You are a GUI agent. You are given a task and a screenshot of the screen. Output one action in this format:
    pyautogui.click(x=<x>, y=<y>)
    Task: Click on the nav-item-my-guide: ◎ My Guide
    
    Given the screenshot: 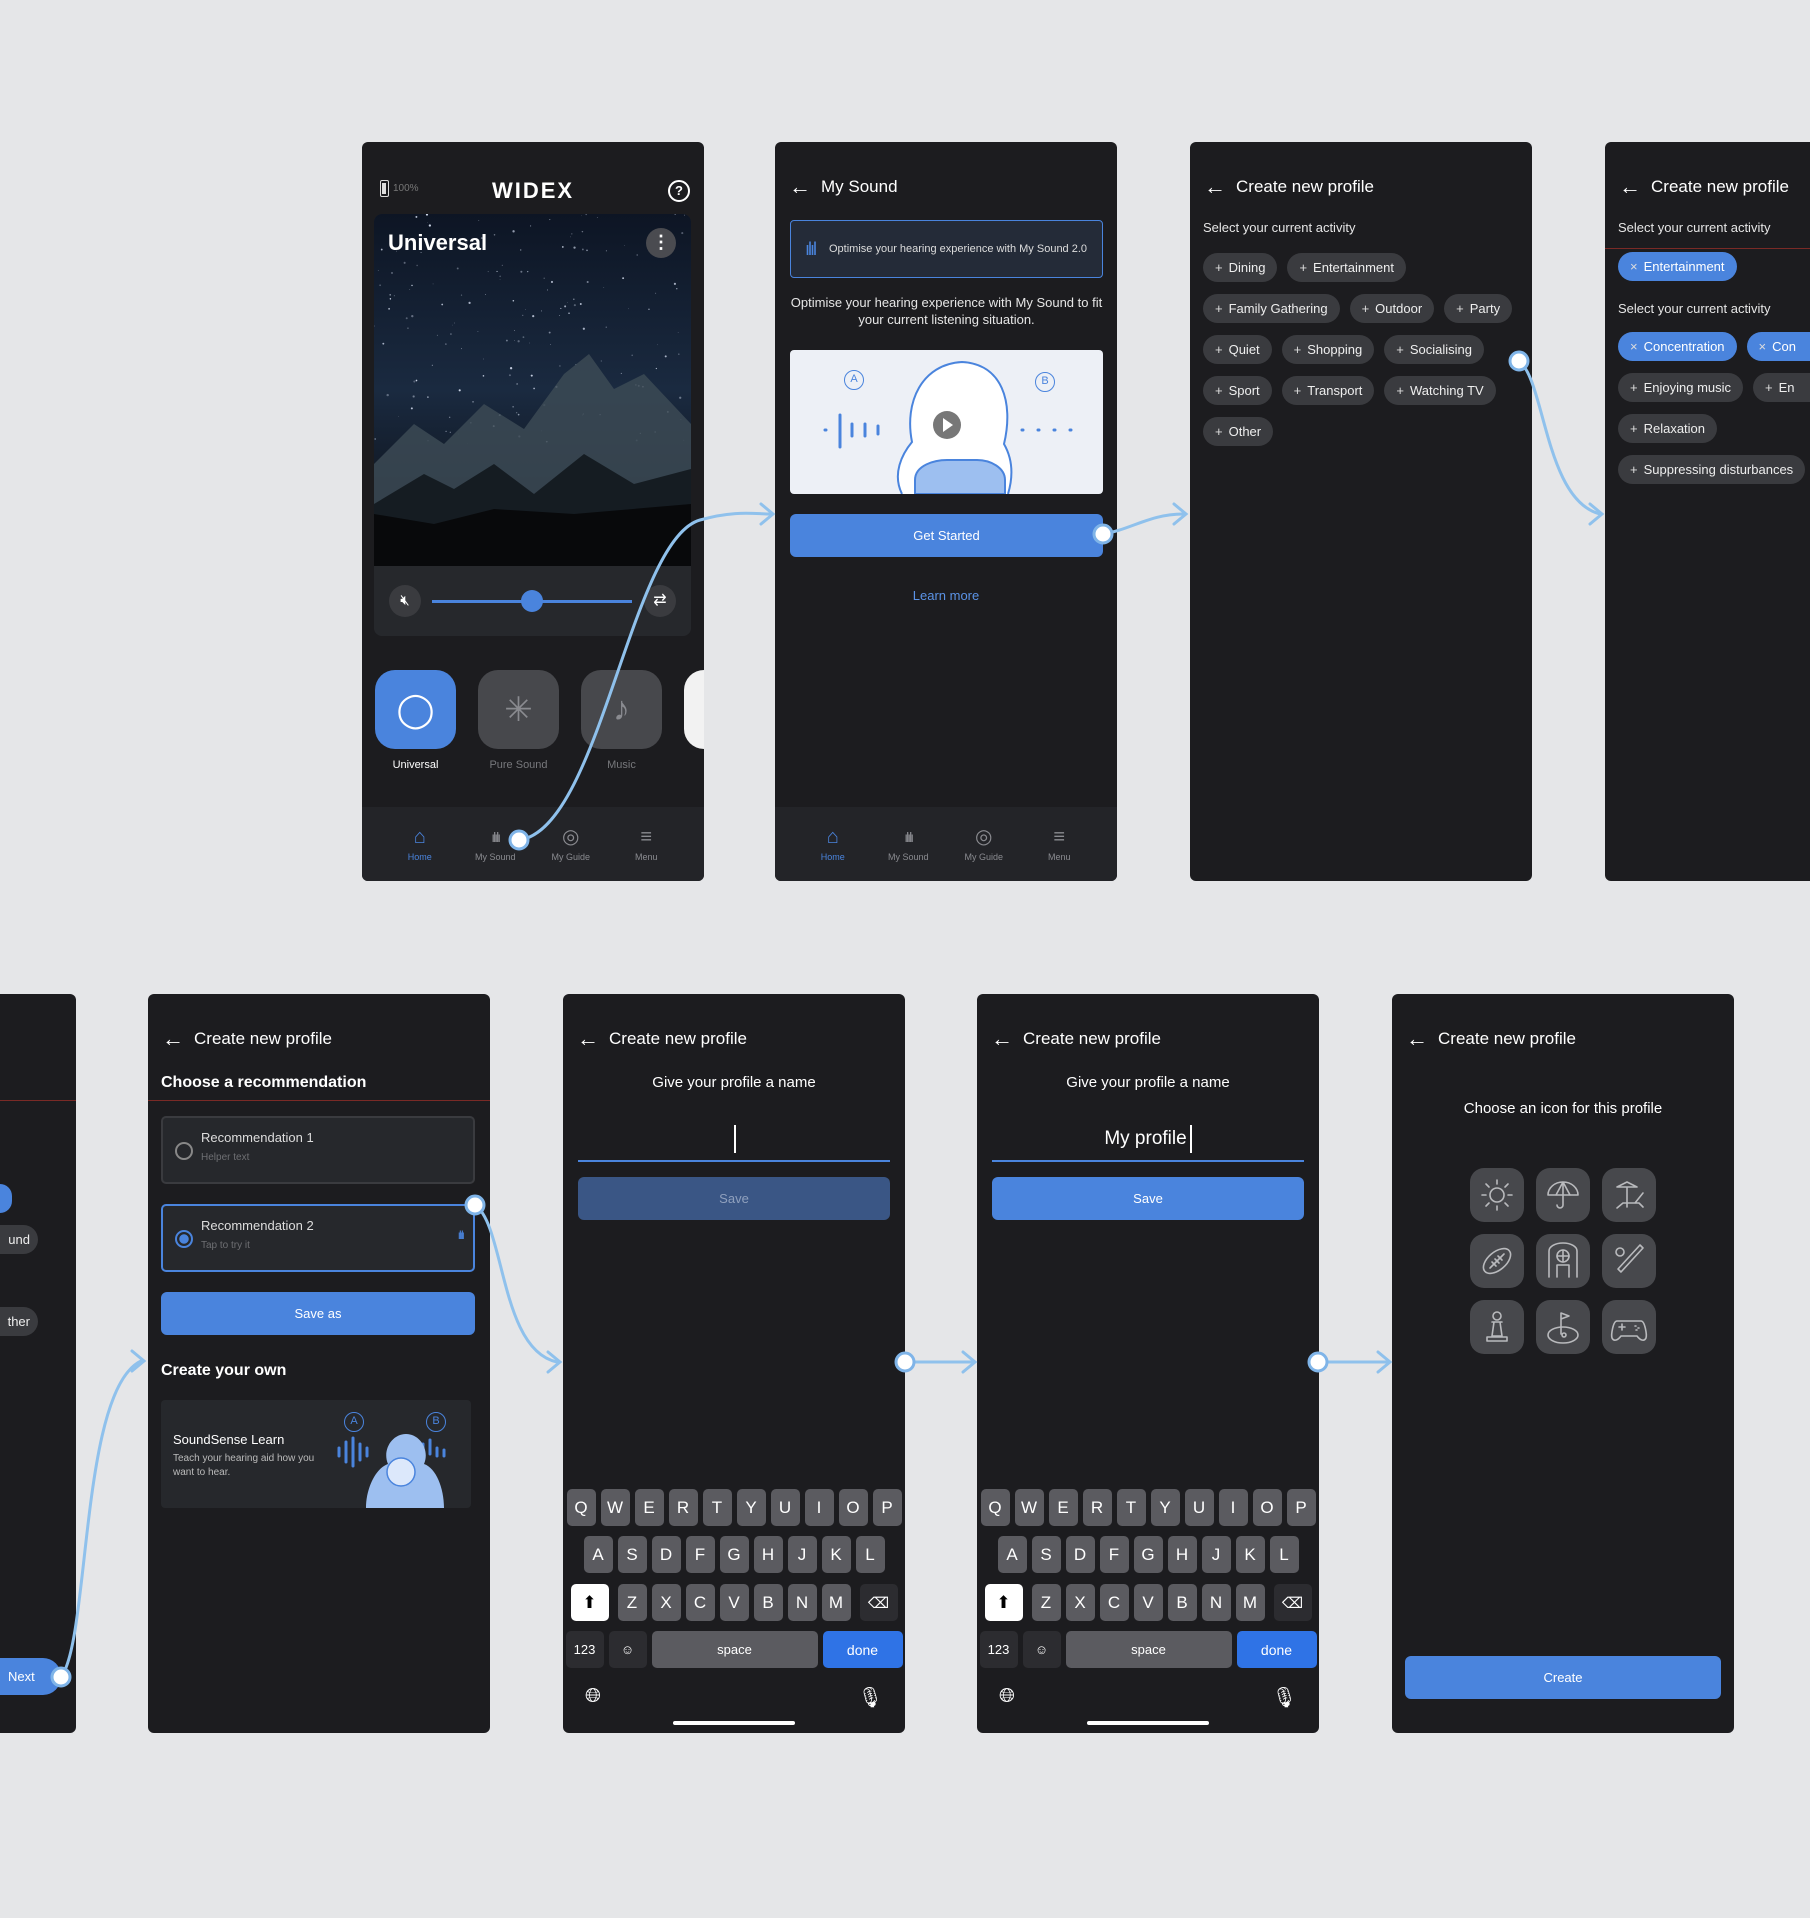 What is the action you would take?
    pyautogui.click(x=571, y=844)
    